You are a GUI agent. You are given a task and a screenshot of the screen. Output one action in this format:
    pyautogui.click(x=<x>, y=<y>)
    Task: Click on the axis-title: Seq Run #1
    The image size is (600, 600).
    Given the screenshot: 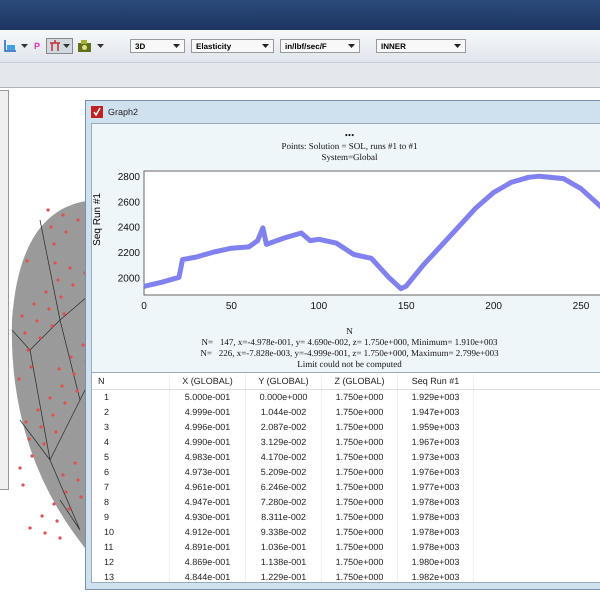 What is the action you would take?
    pyautogui.click(x=97, y=219)
    